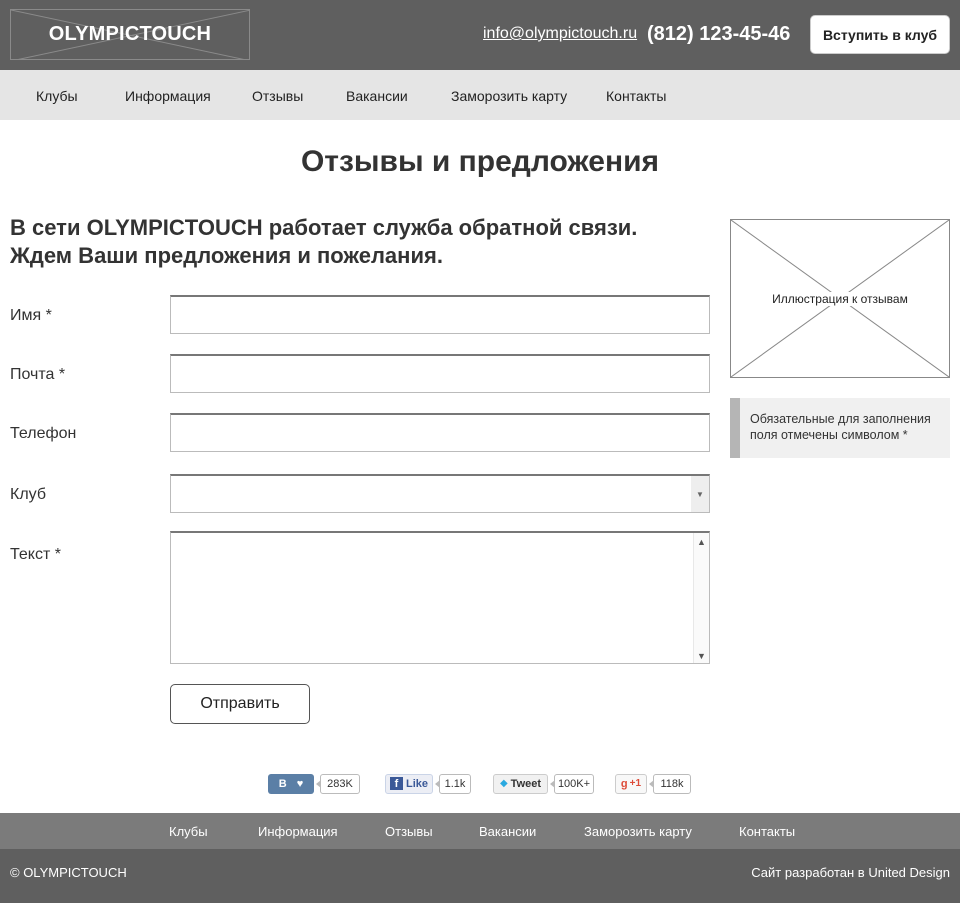  I want to click on tweet-label: Tweet, so click(526, 783).